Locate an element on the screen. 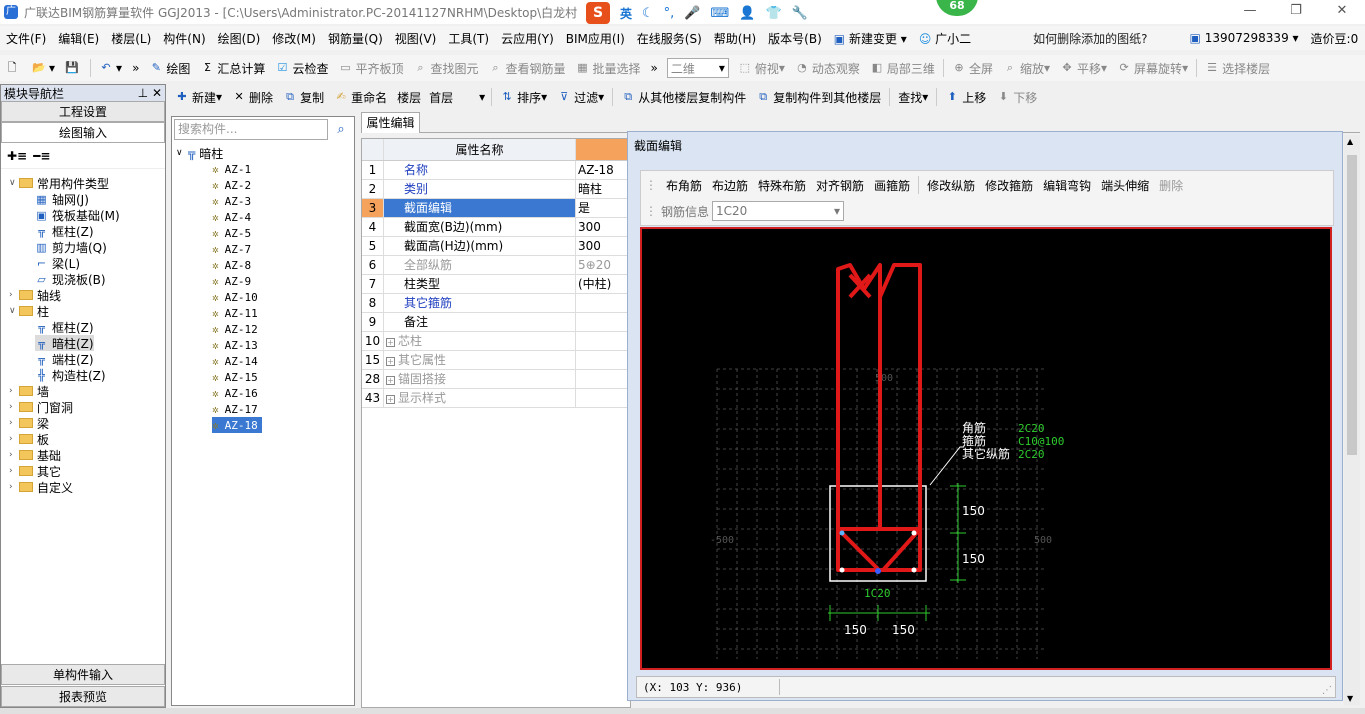 The image size is (1365, 714). user-icon: 👤 is located at coordinates (747, 13).